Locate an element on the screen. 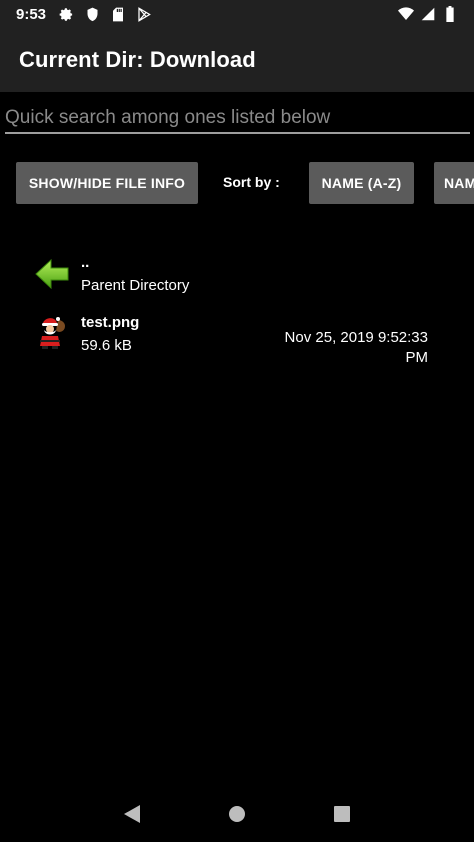  back-arrow-icon is located at coordinates (52, 274).